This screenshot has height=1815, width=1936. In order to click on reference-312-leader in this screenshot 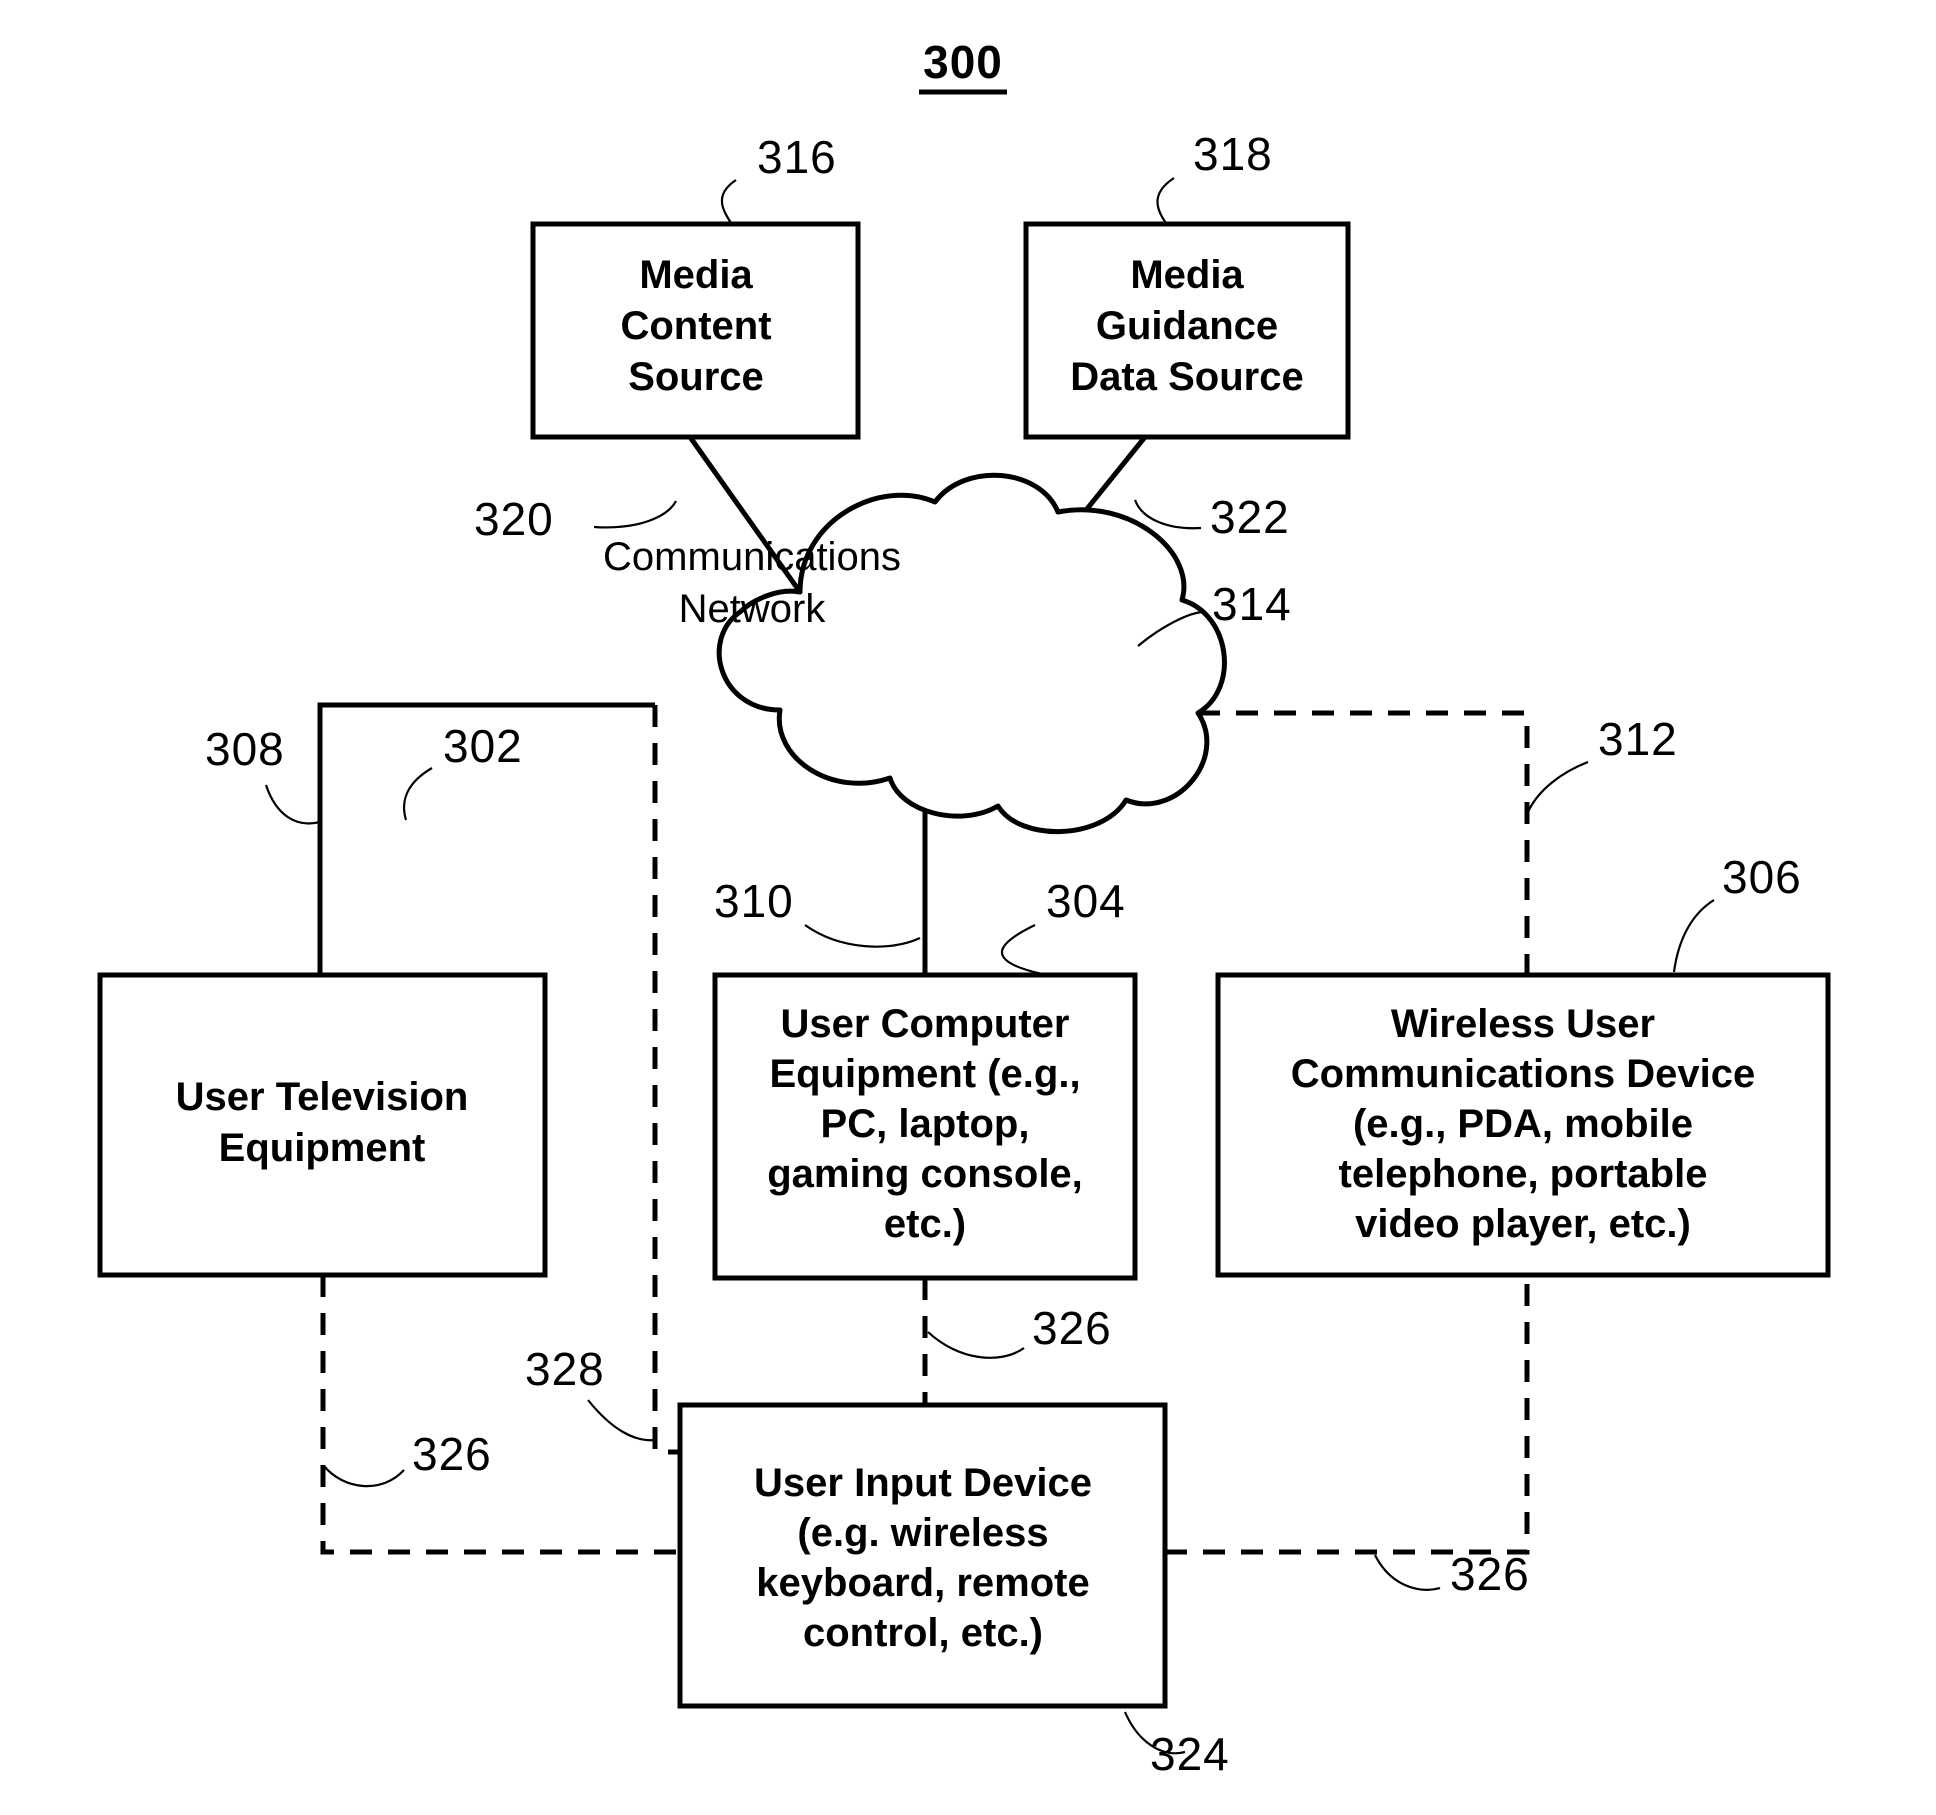, I will do `click(1557, 786)`.